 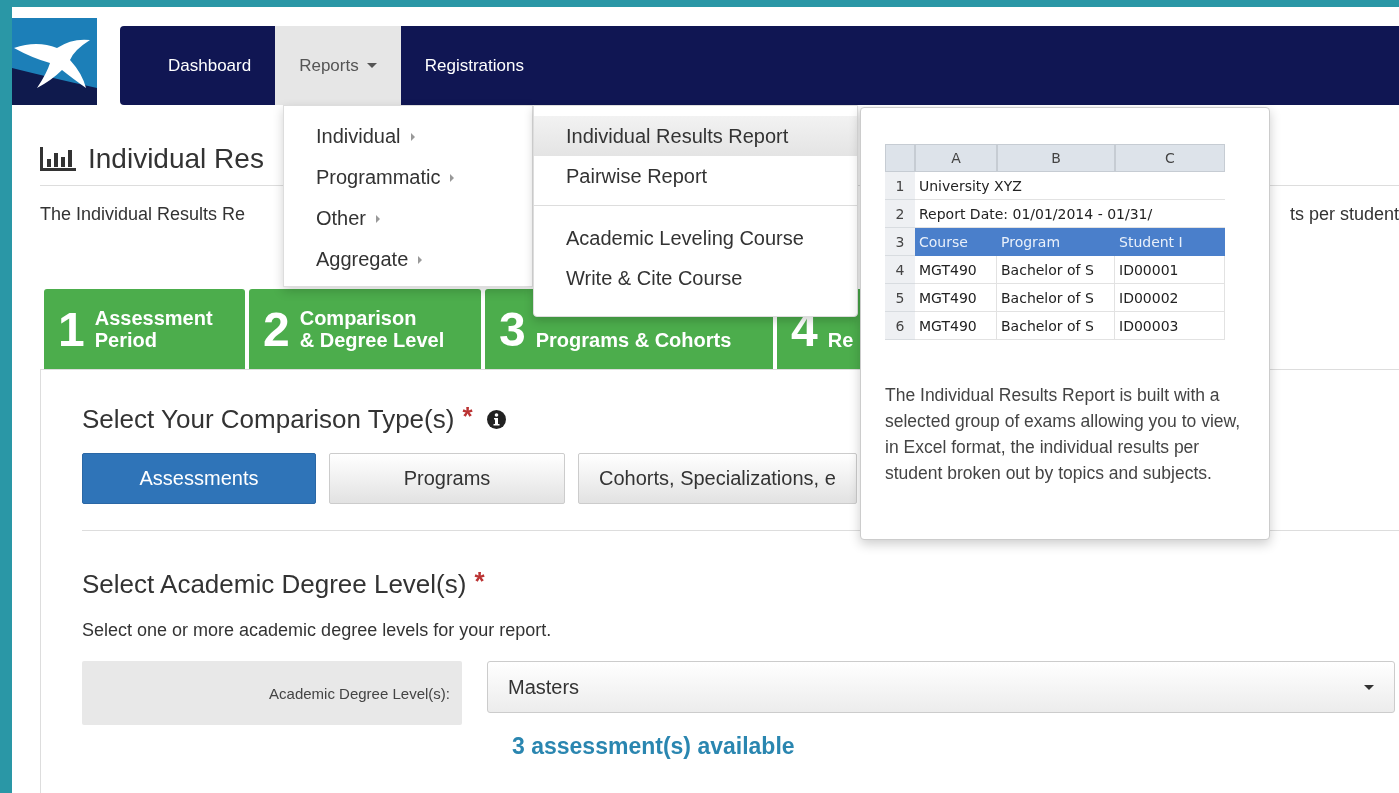 I want to click on column-header: C, so click(x=1170, y=158).